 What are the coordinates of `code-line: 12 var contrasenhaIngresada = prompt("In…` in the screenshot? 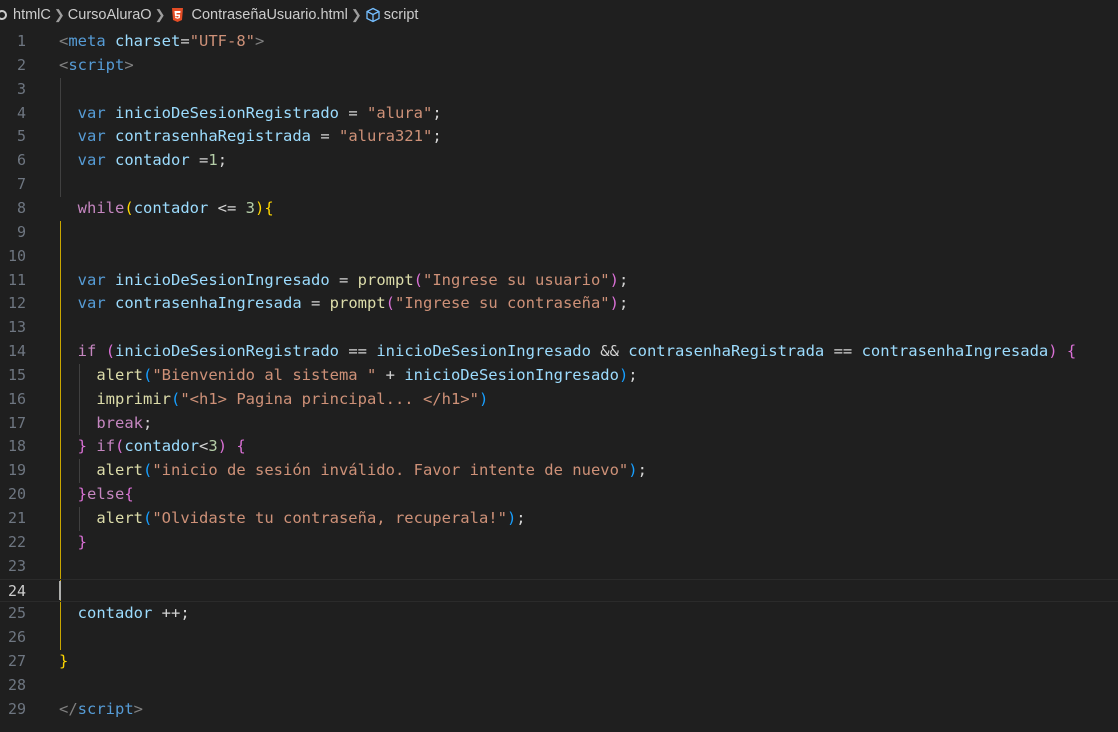 It's located at (559, 304).